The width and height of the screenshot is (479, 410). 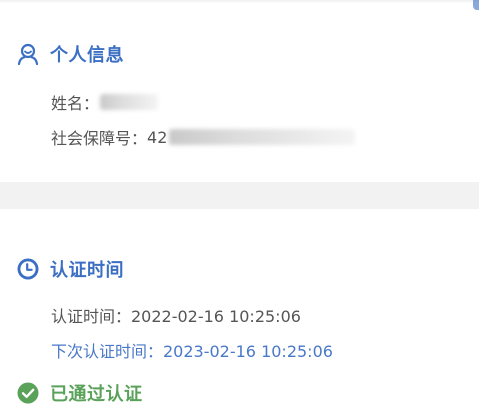 I want to click on personal-info-header: 个人信息, so click(x=70, y=54).